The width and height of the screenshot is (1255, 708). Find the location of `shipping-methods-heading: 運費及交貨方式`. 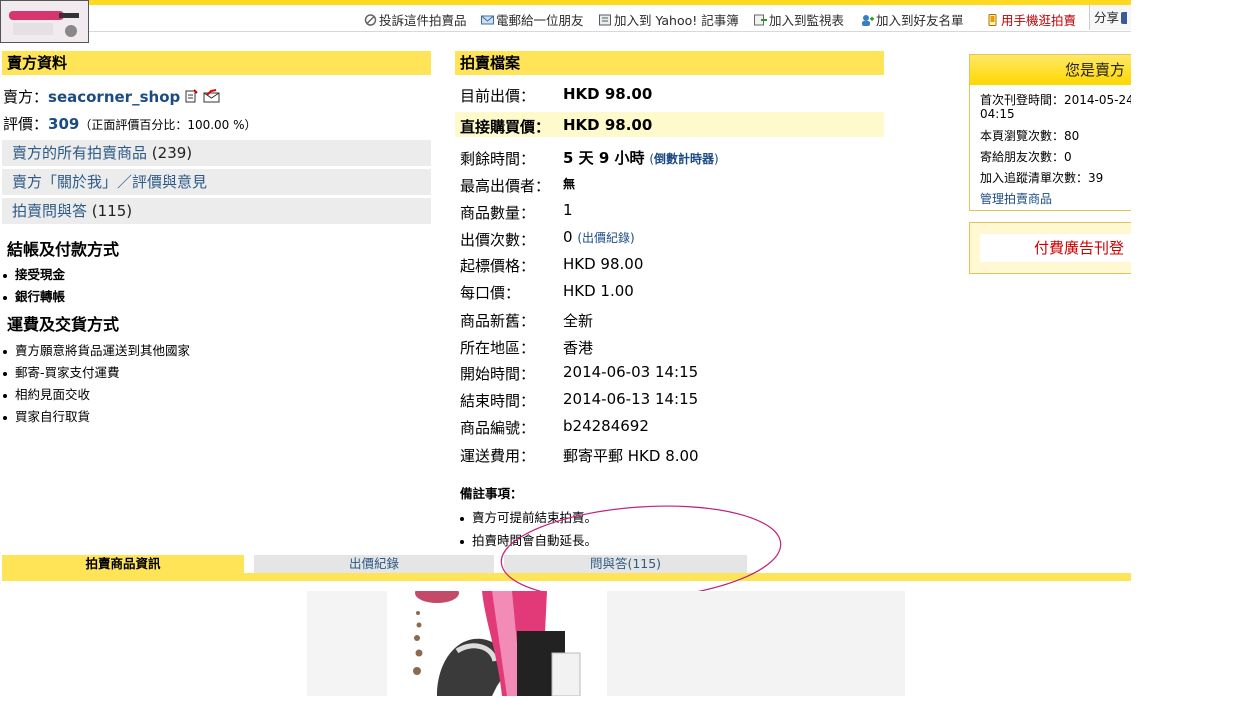

shipping-methods-heading: 運費及交貨方式 is located at coordinates (63, 324).